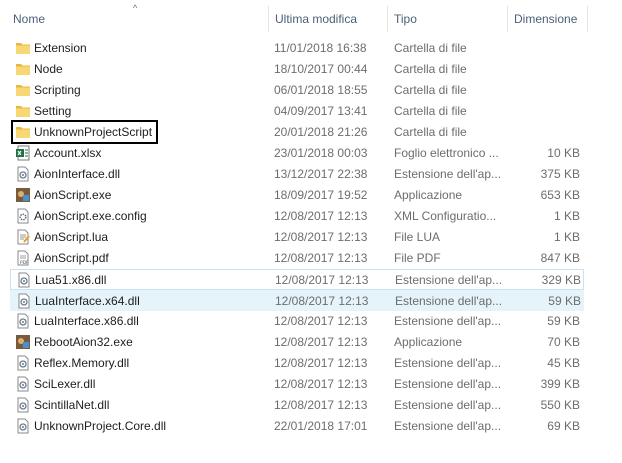  I want to click on modified-date: 18/10/2017 00:44, so click(321, 69).